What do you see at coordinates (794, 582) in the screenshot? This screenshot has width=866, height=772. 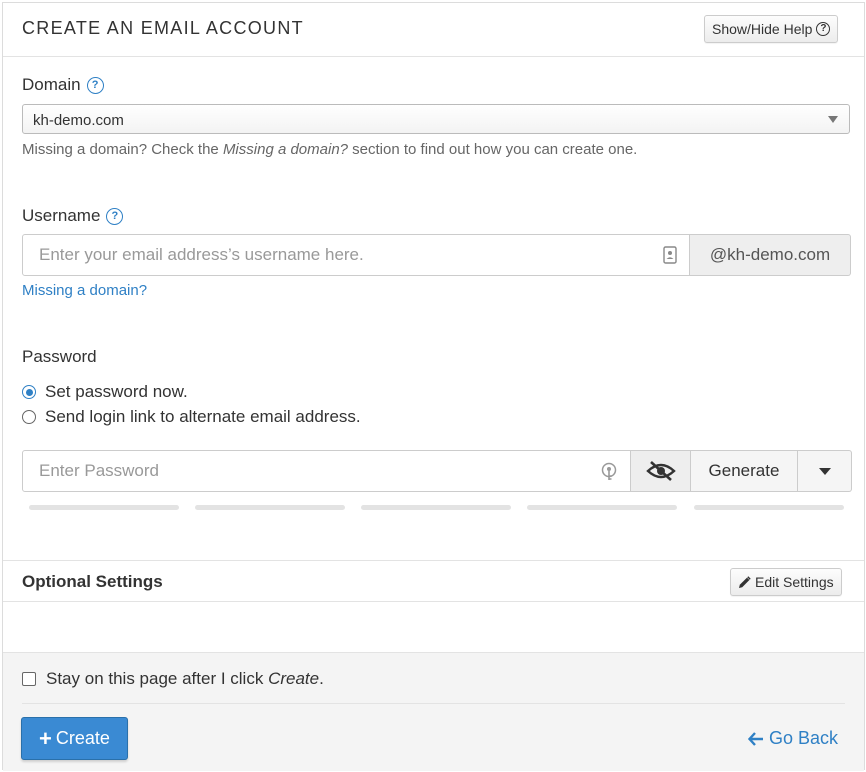 I see `edit-settings-label: Edit Settings` at bounding box center [794, 582].